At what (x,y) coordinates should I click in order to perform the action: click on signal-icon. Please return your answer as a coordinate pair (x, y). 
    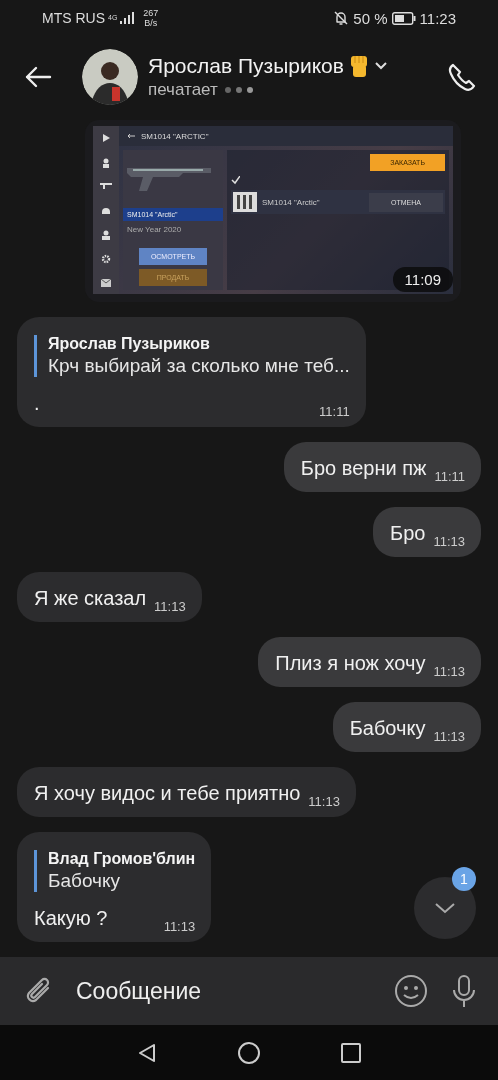
    Looking at the image, I should click on (127, 18).